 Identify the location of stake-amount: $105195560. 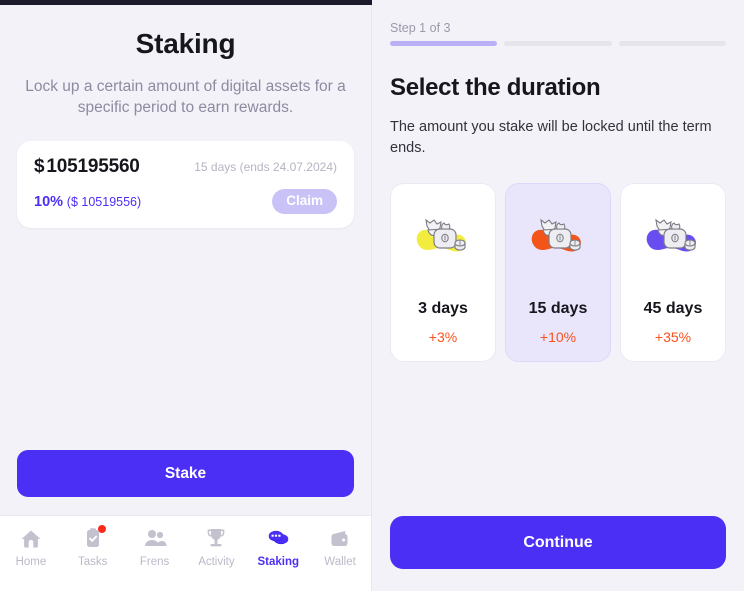
(87, 167).